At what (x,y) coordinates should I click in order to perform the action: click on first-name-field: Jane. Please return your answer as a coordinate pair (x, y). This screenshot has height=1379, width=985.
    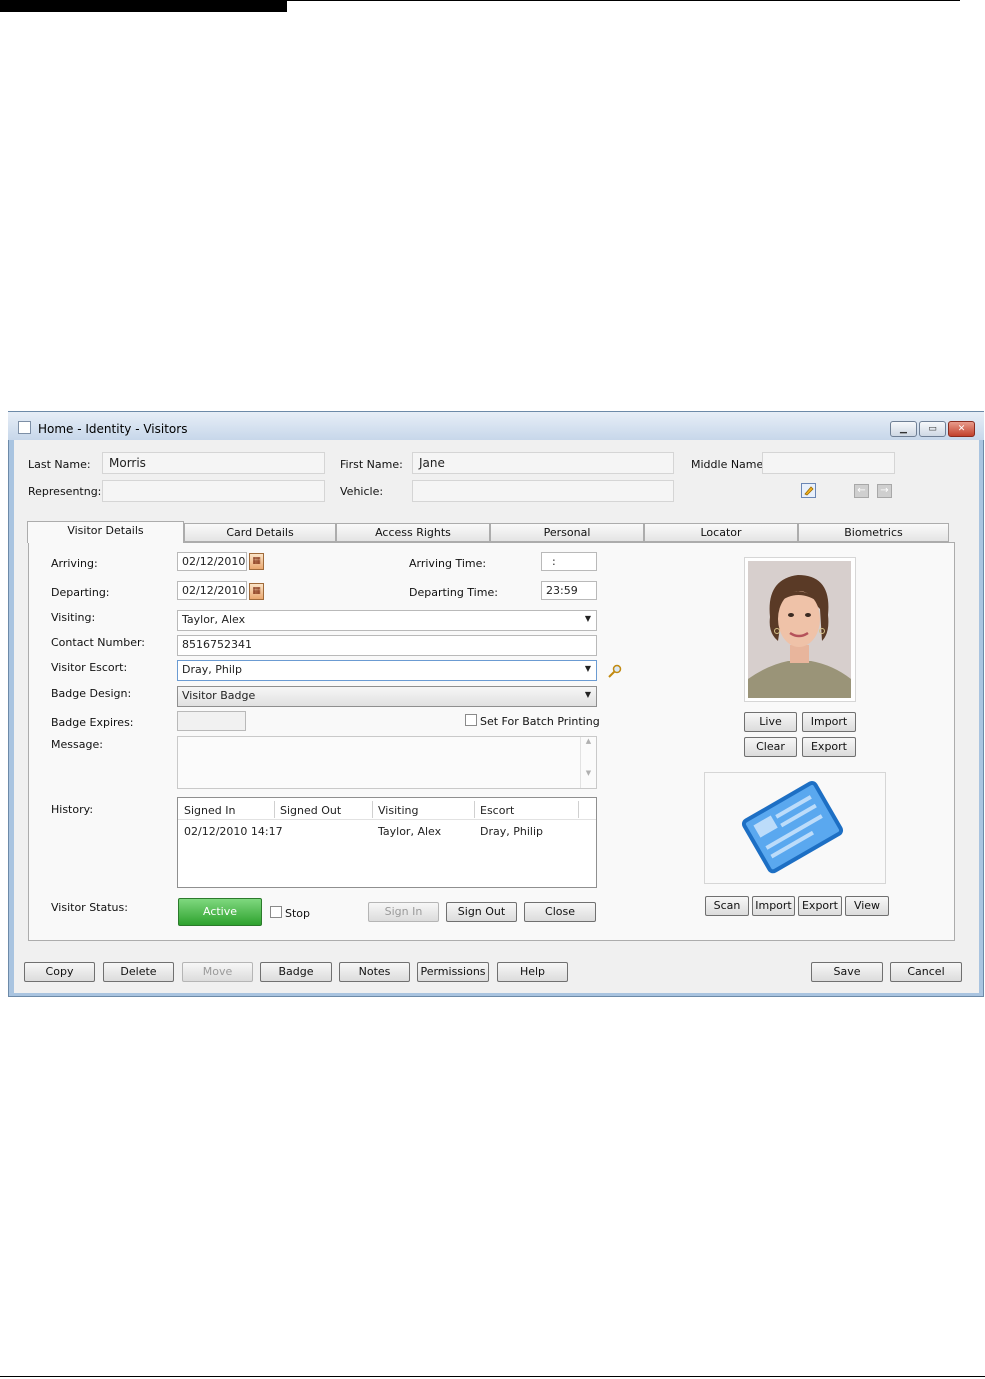
    Looking at the image, I should click on (543, 463).